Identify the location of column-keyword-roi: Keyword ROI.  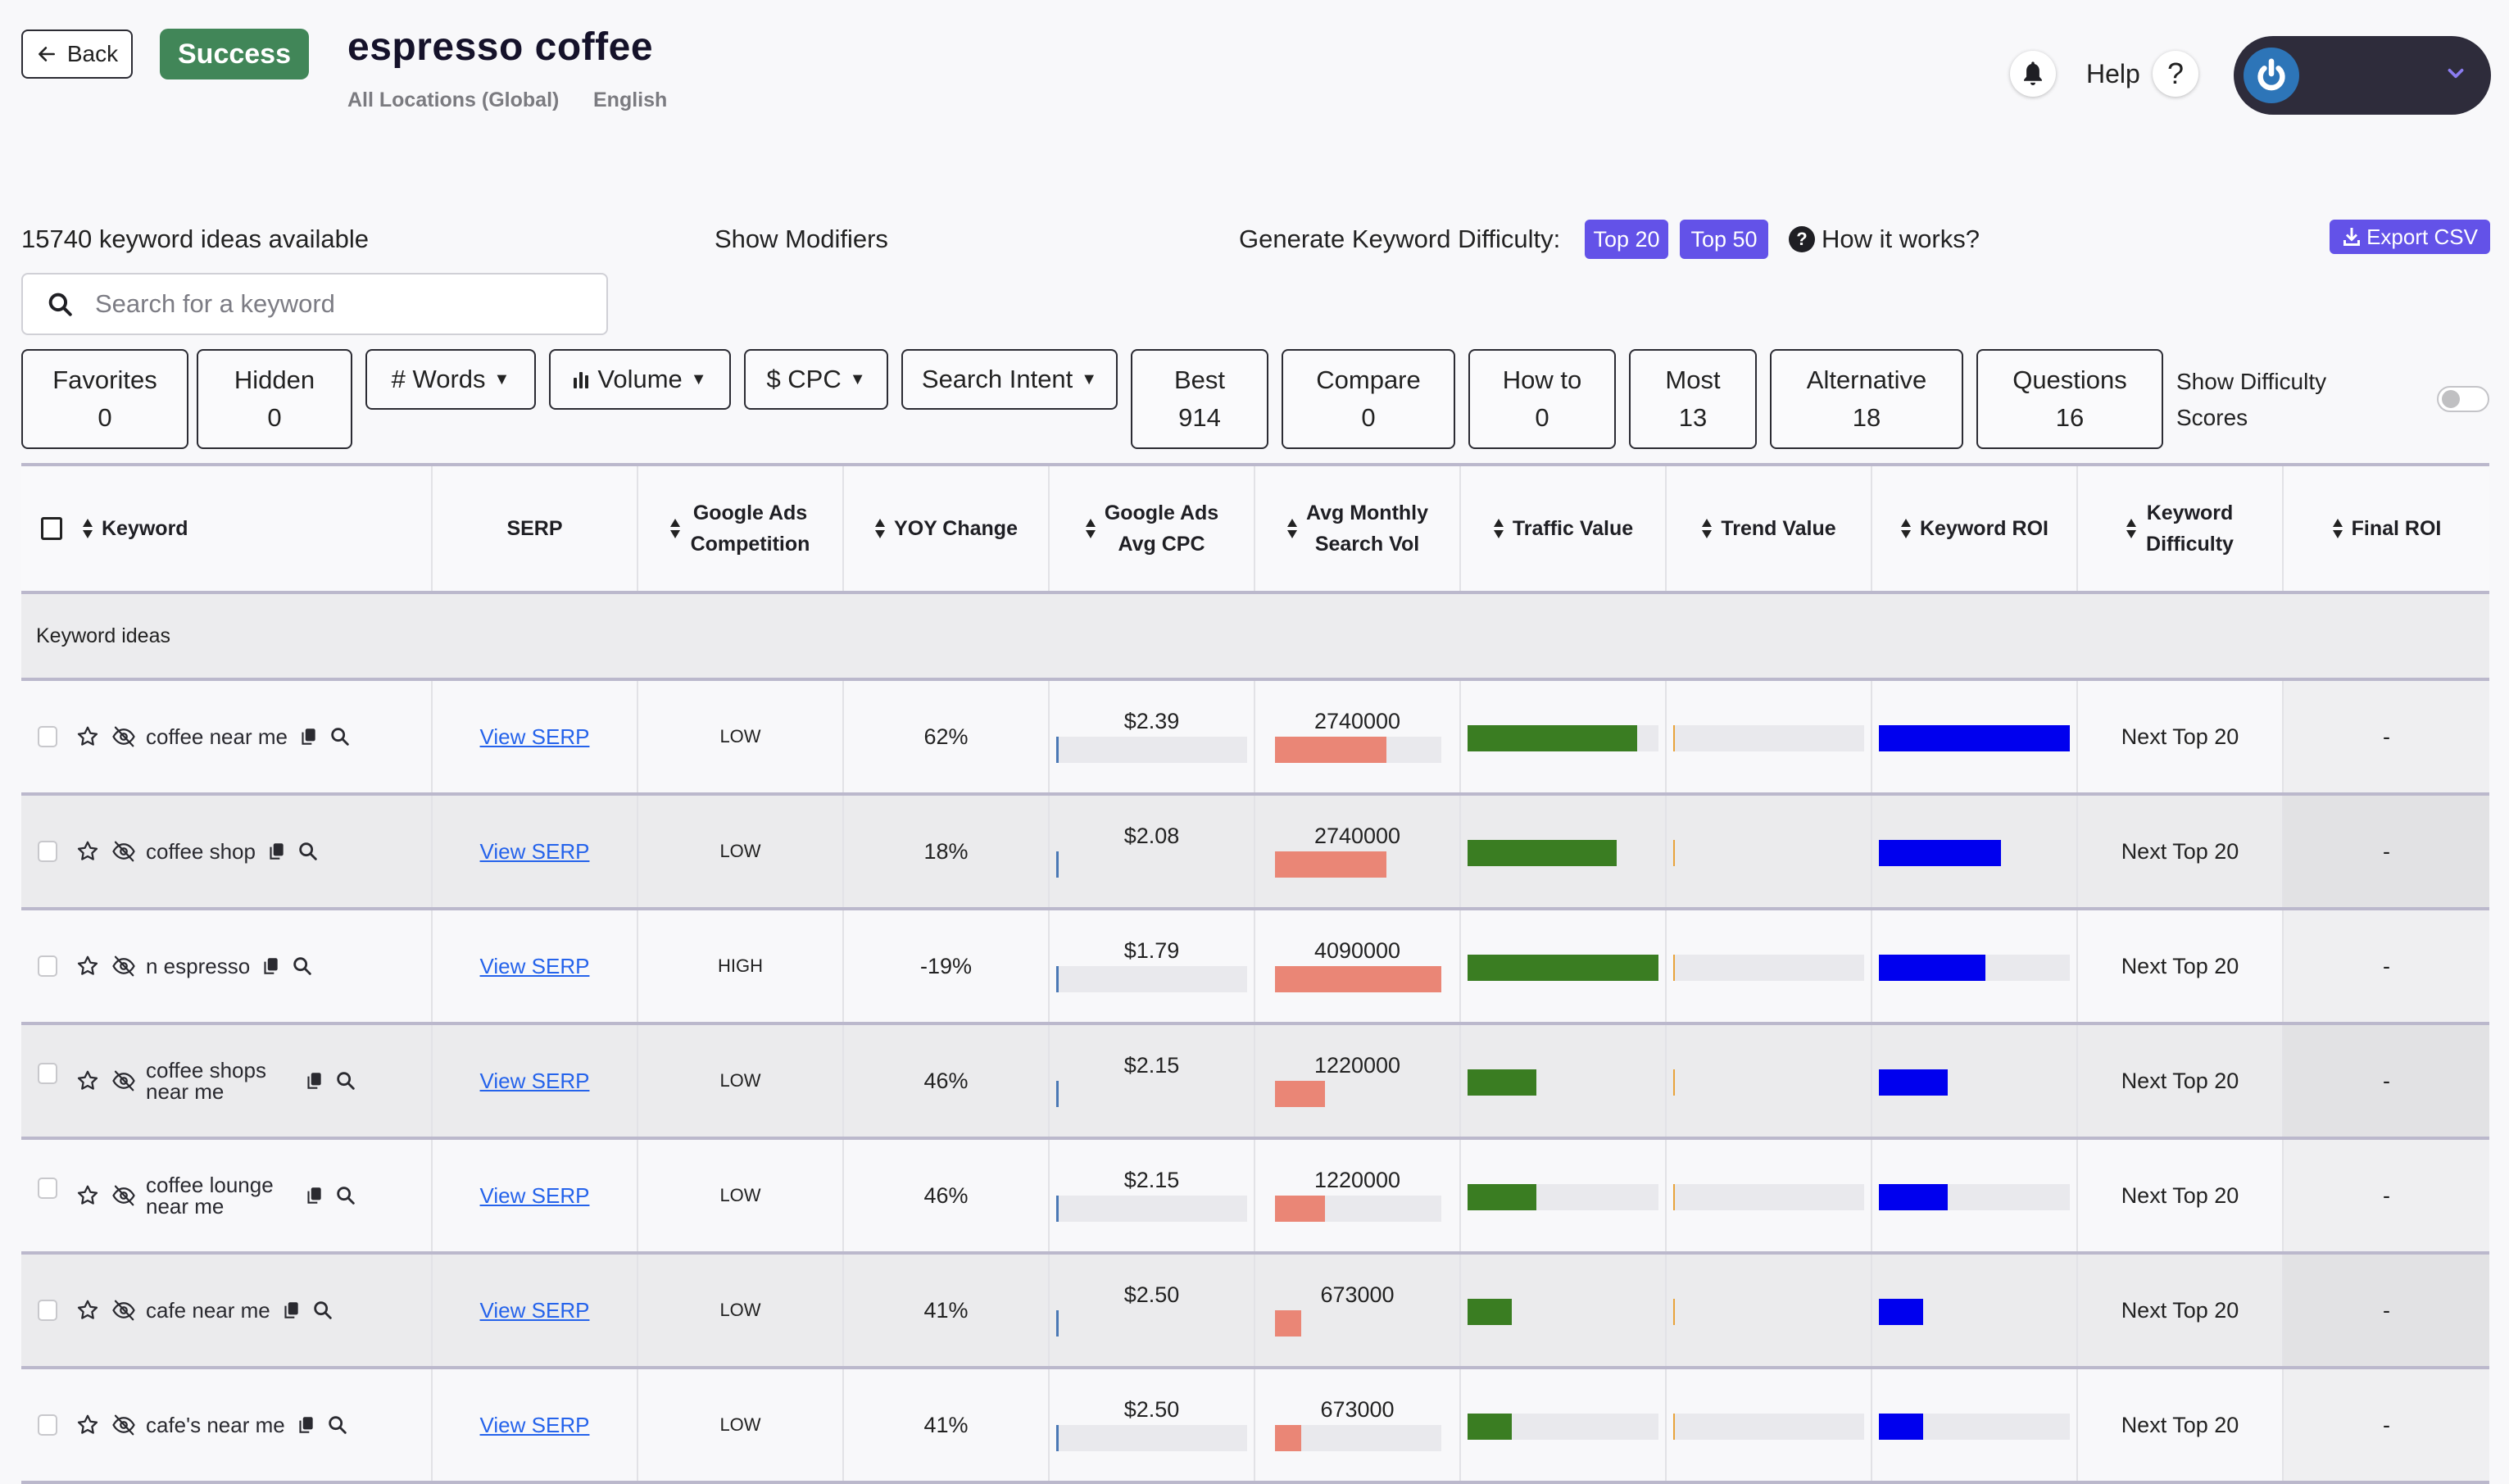
(1975, 528).